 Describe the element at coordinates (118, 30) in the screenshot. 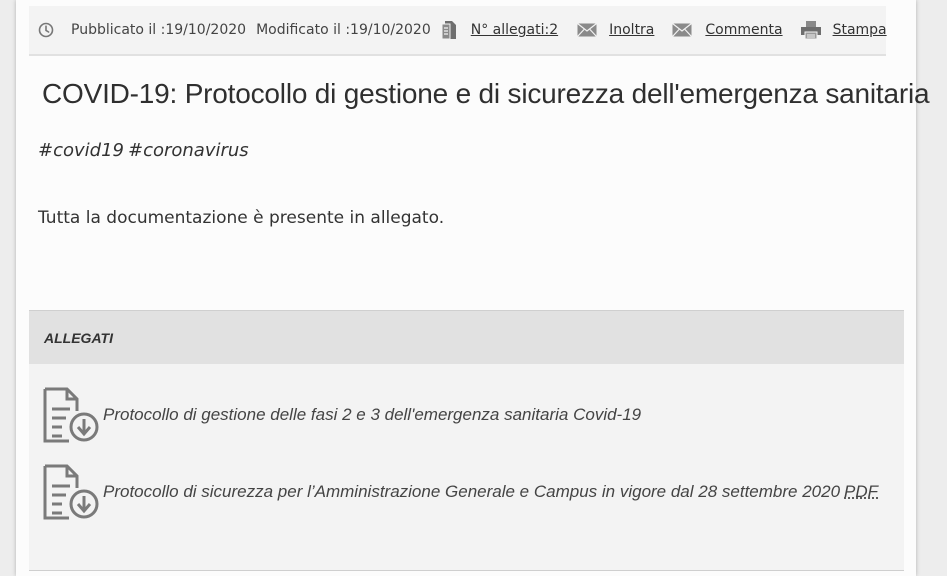

I see `published-label: Pubblicato il :` at that location.